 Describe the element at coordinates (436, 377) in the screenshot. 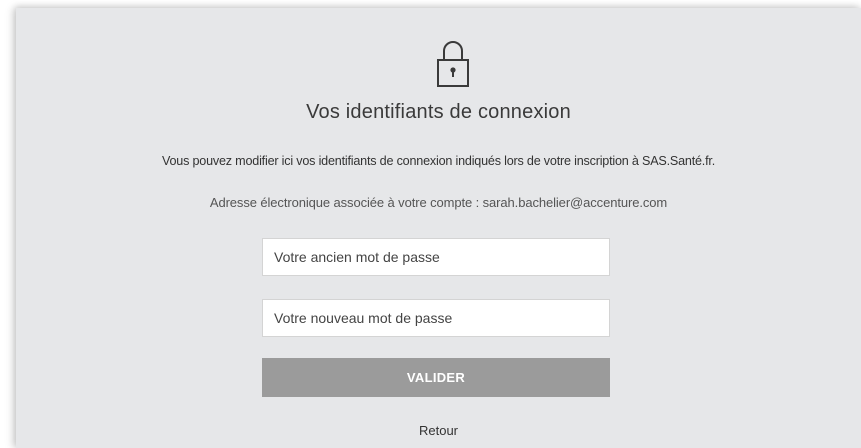

I see `validate-button: VALIDER` at that location.